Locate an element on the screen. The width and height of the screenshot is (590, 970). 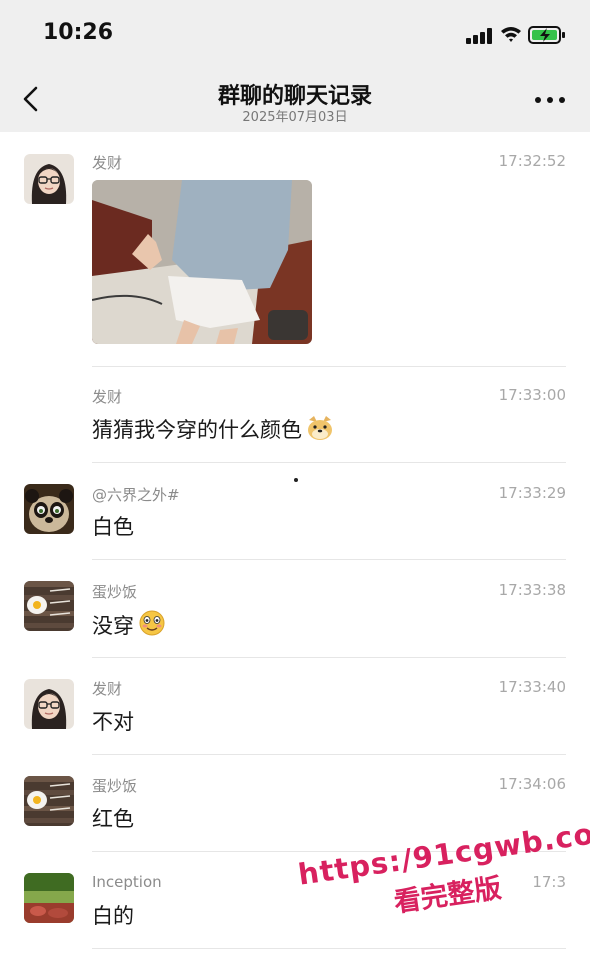
message-time: 17:33:29 is located at coordinates (532, 493).